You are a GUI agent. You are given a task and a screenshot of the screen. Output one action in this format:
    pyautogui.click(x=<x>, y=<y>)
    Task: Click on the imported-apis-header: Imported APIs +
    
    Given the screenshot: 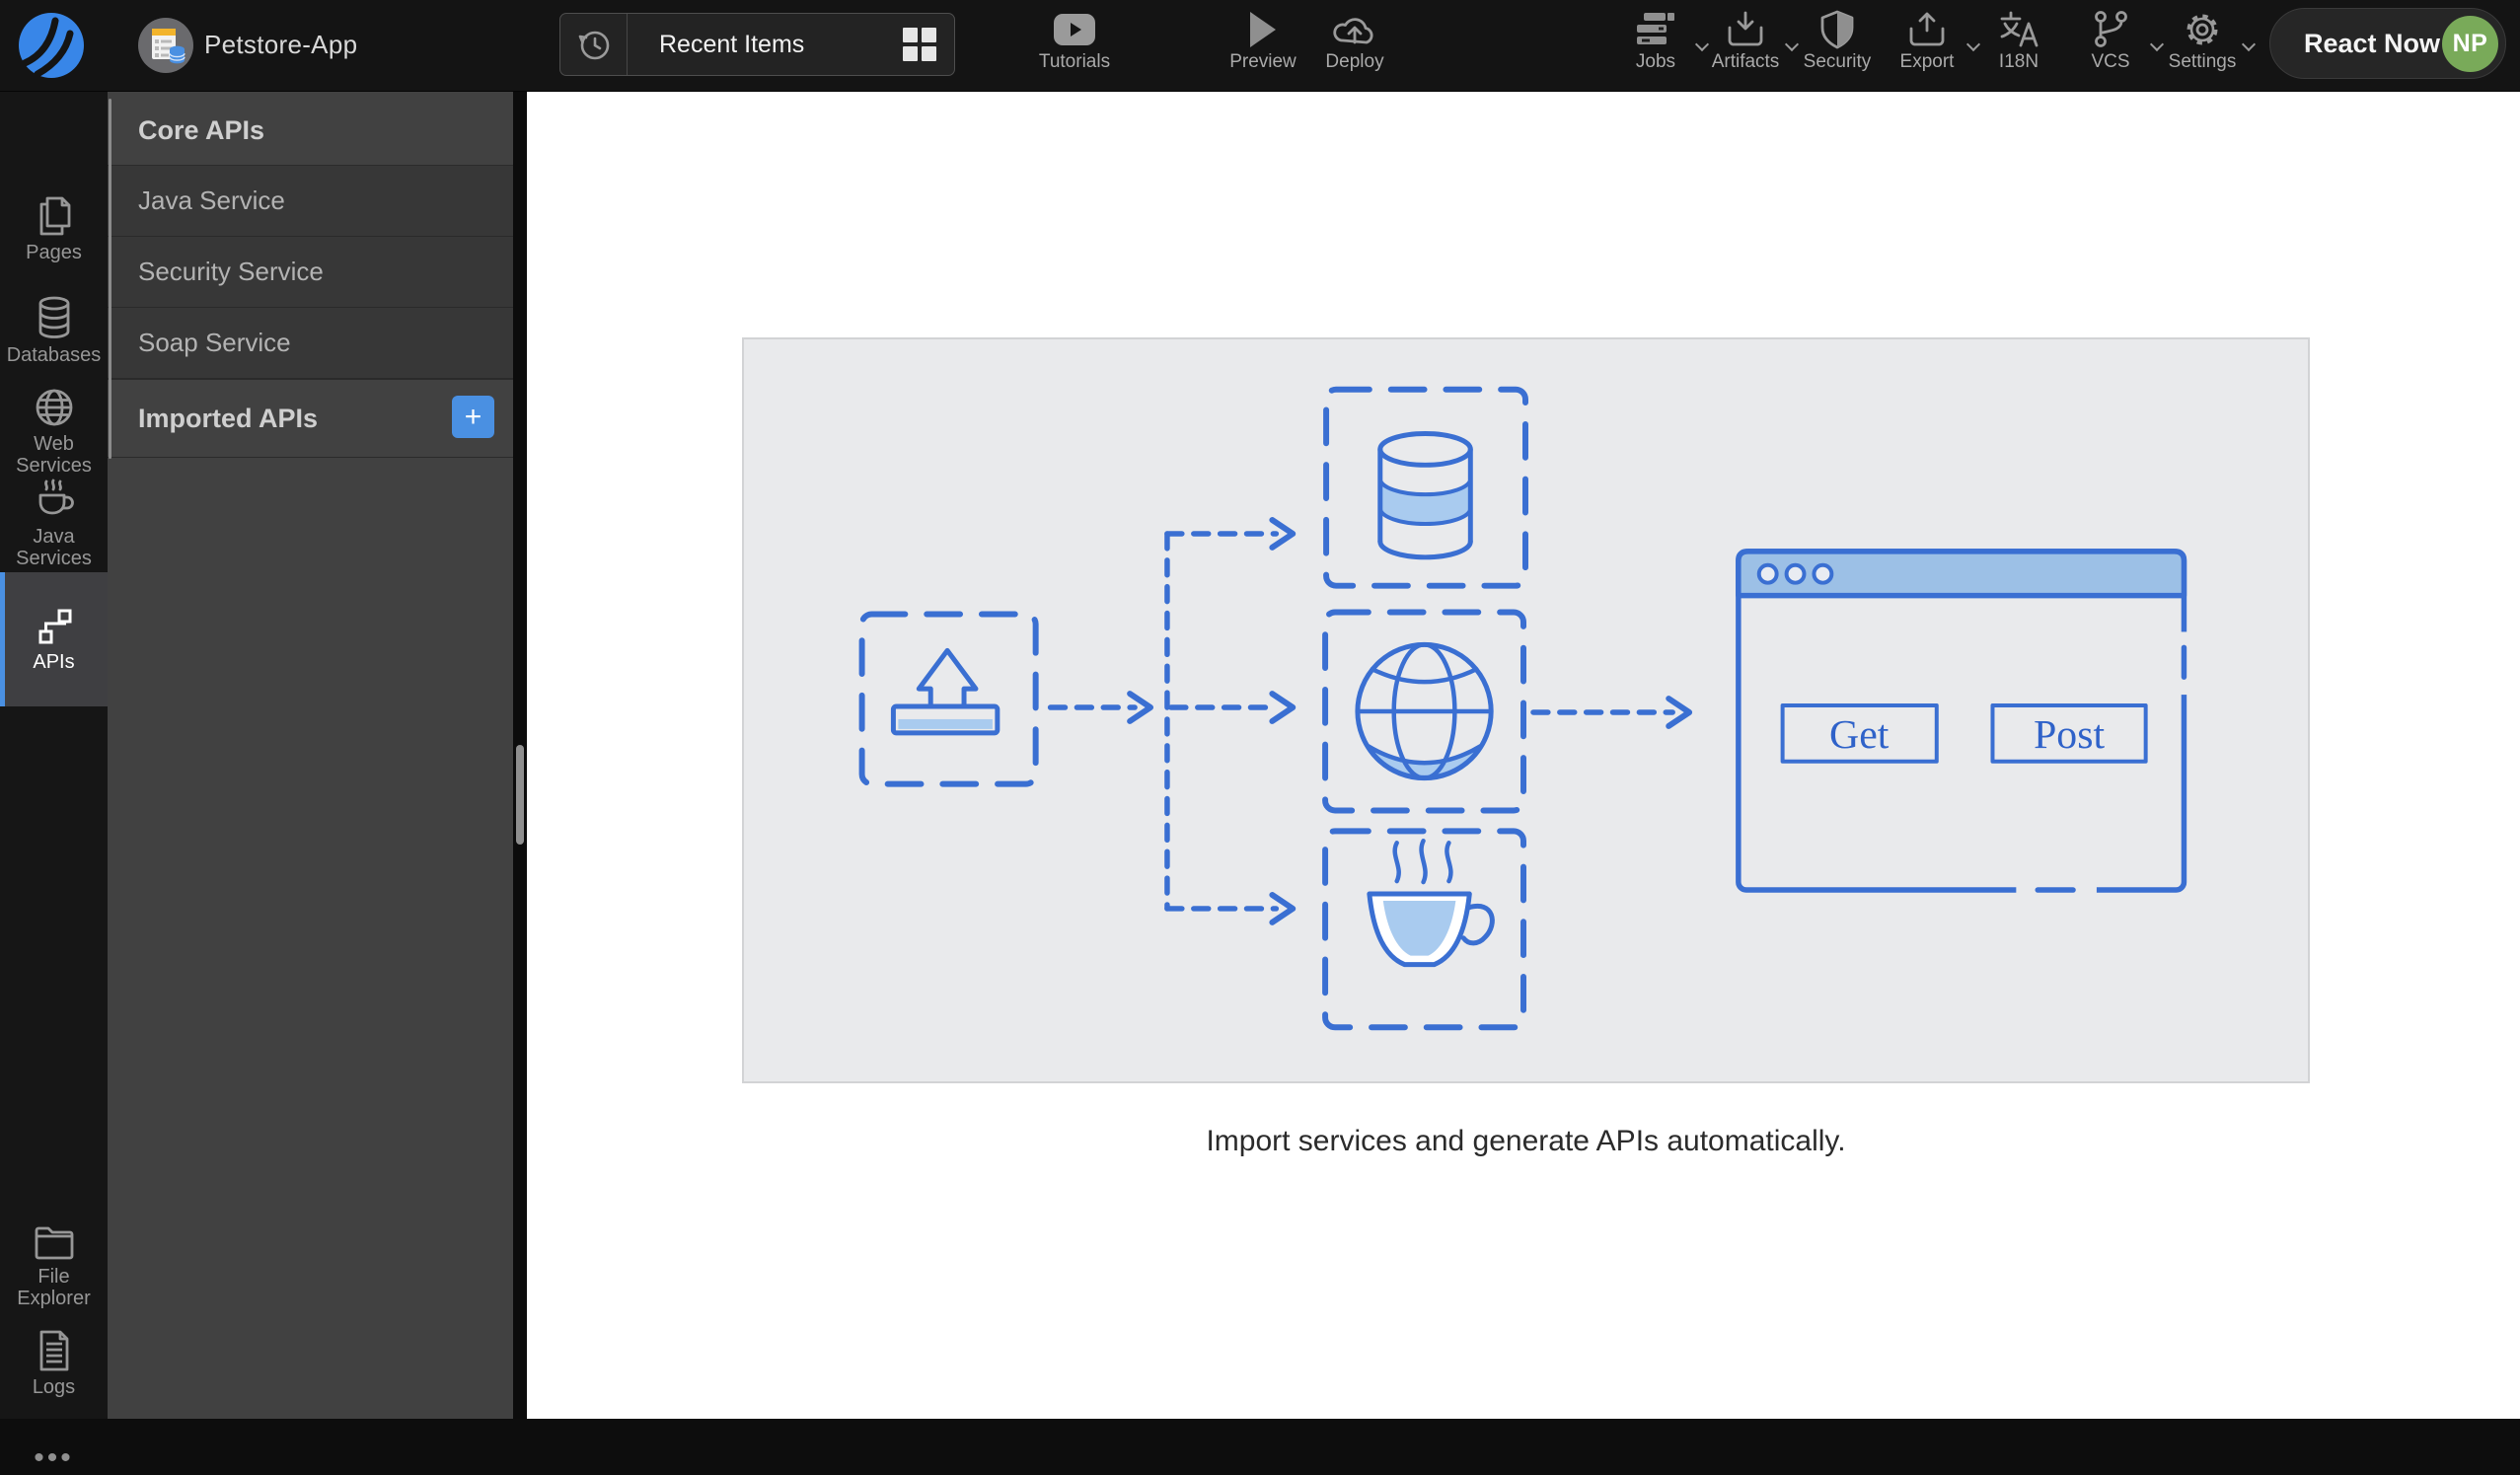 What is the action you would take?
    pyautogui.click(x=310, y=418)
    